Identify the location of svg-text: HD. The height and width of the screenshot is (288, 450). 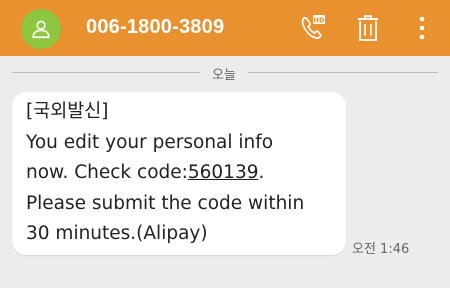
(320, 20).